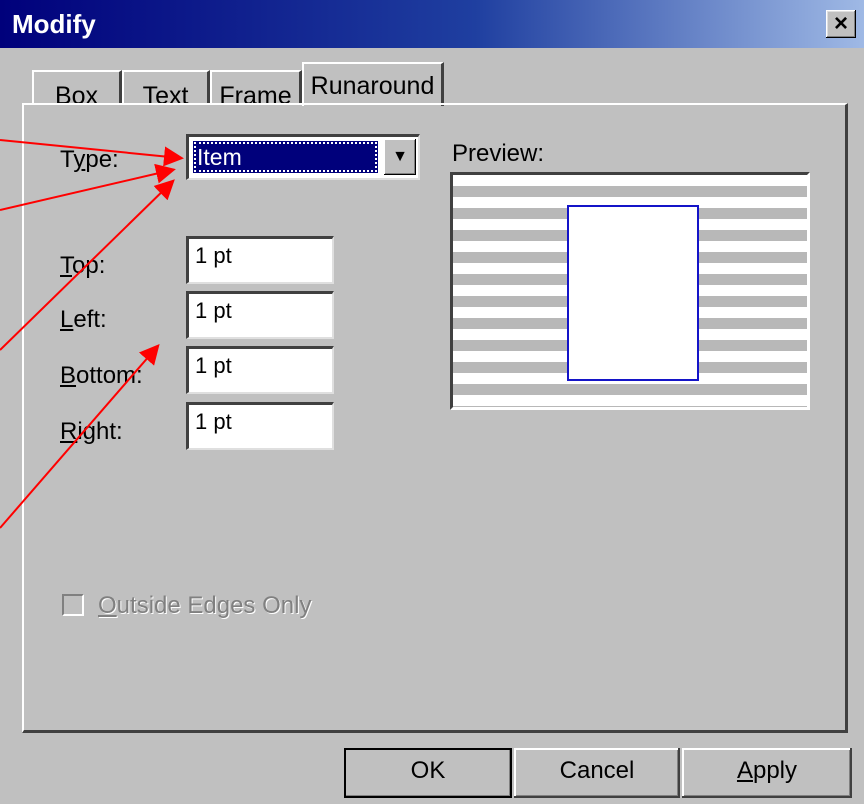  I want to click on tab-runaround: Runaround, so click(373, 84).